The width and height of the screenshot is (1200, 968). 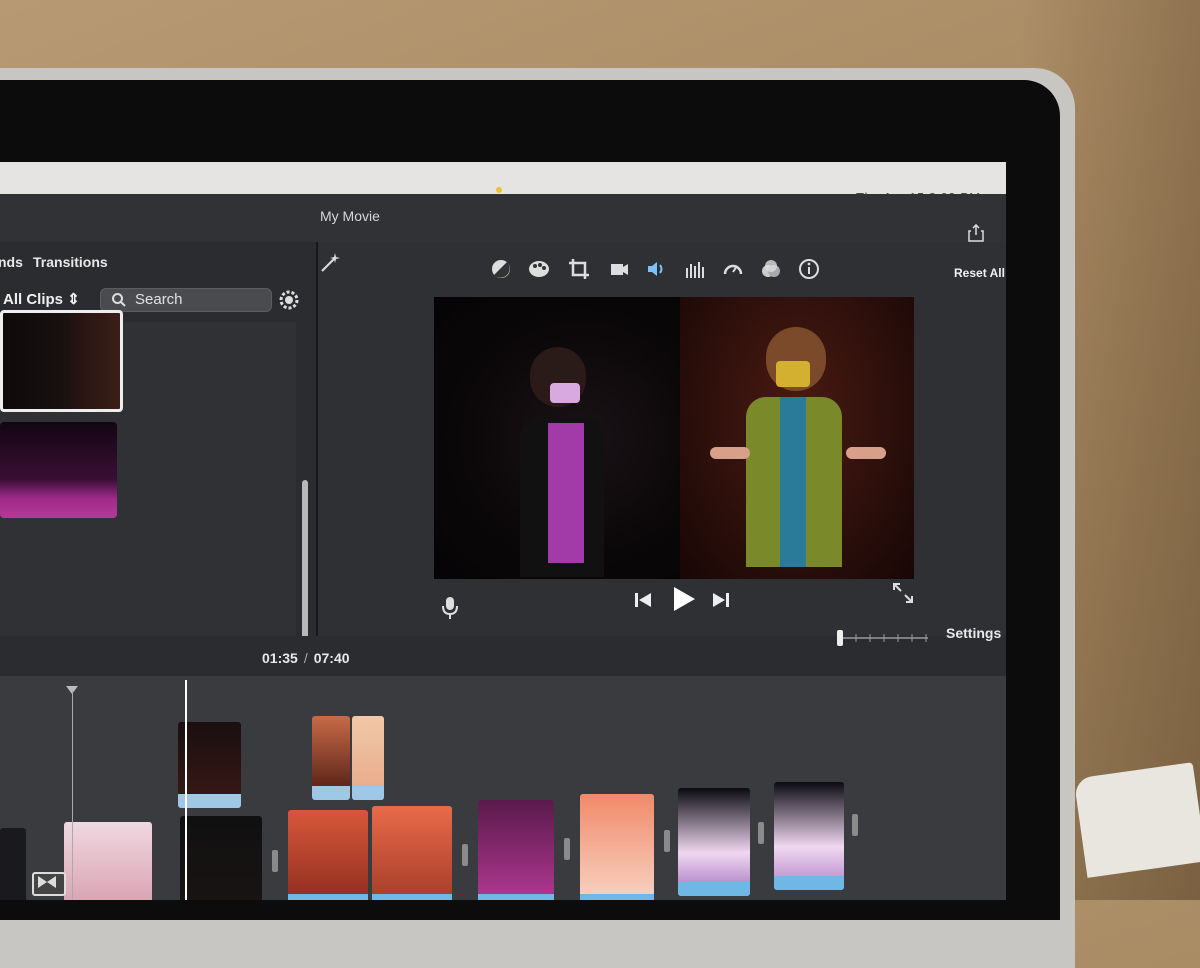 I want to click on volume-icon, so click(x=657, y=269).